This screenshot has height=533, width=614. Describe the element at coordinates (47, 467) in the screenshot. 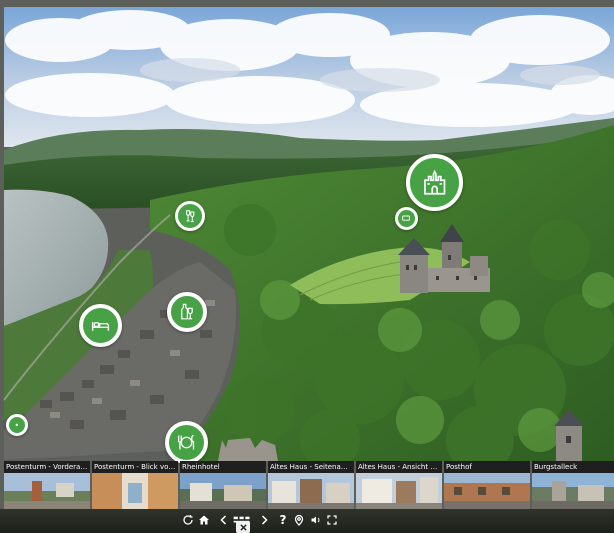

I see `thumbnail-label: Postenturm - Vorderansicht` at that location.